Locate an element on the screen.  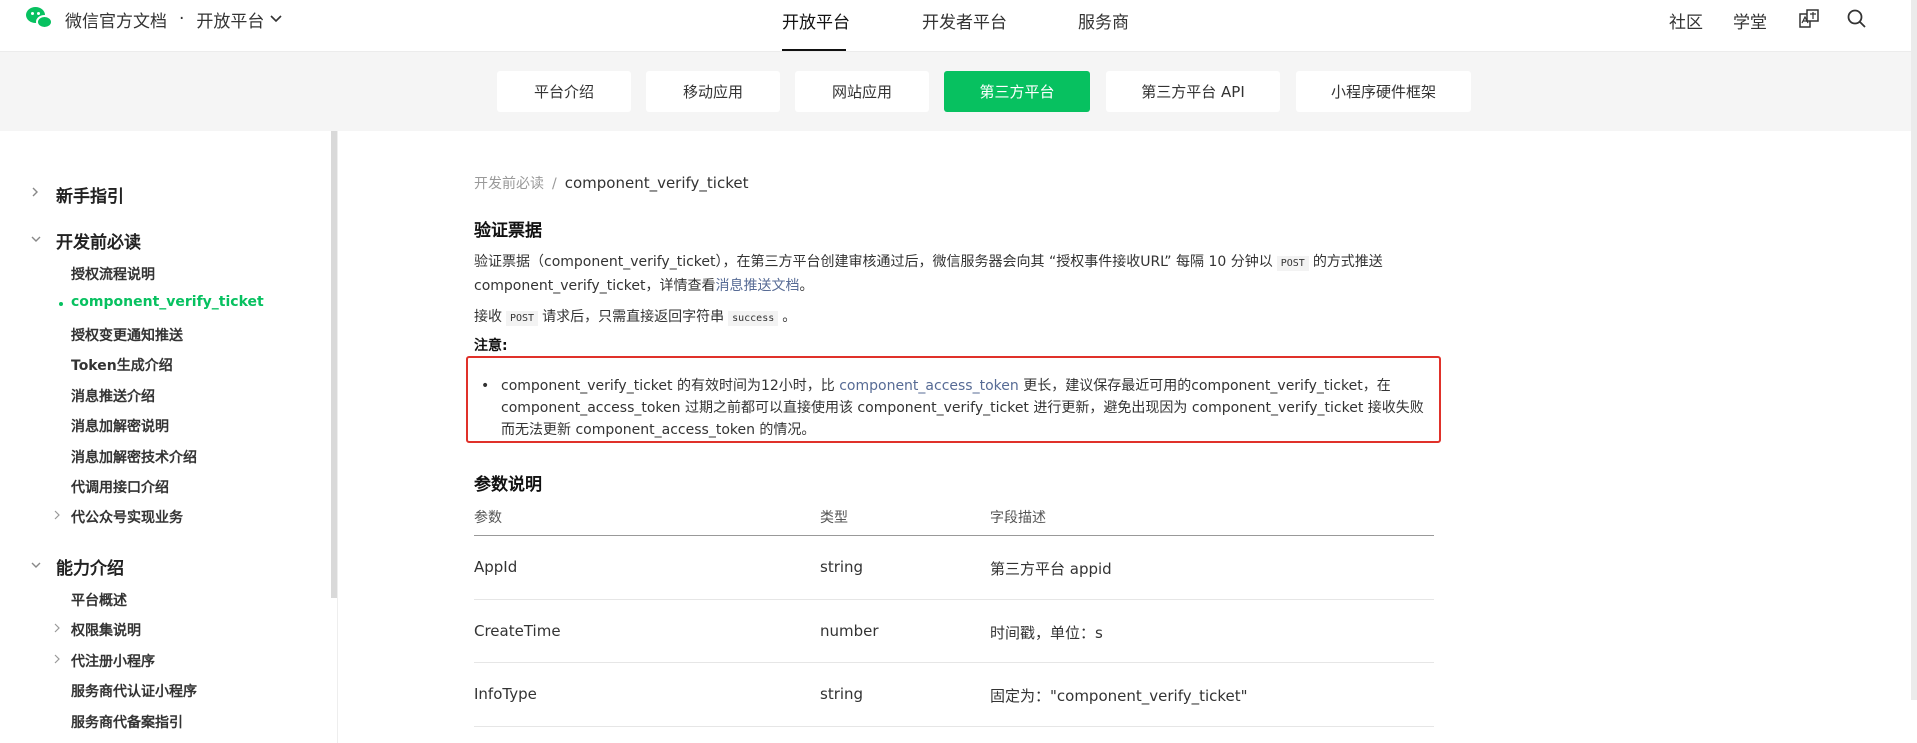
component-access-token-link: component_access_token is located at coordinates (929, 386).